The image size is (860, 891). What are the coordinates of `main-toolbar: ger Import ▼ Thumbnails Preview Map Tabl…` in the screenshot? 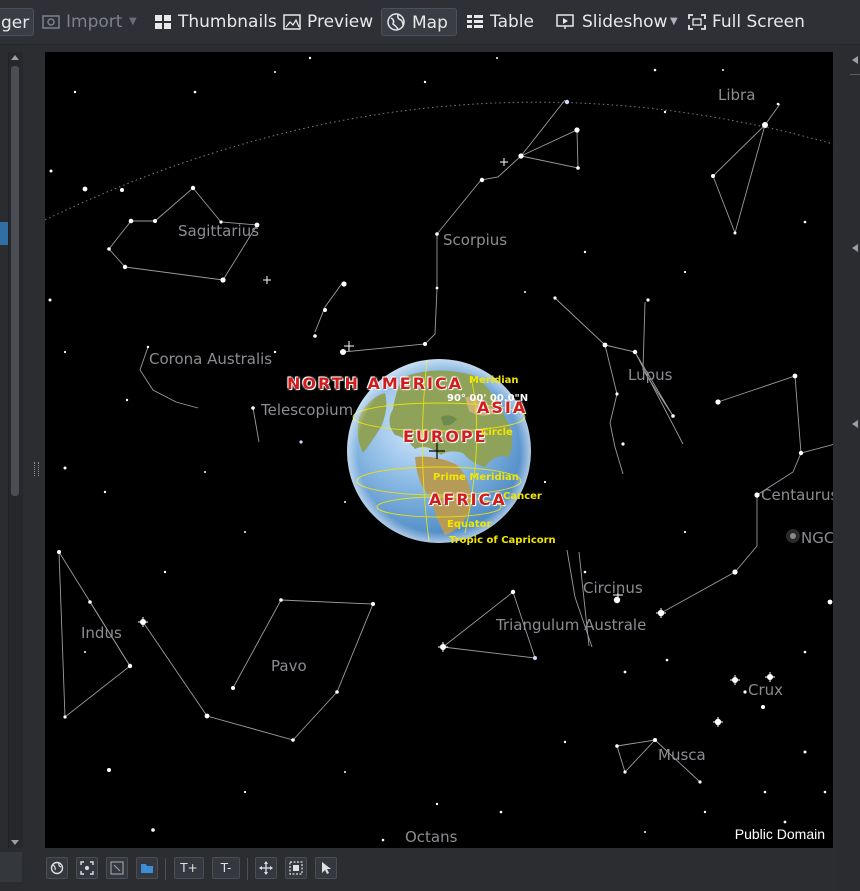 It's located at (430, 22).